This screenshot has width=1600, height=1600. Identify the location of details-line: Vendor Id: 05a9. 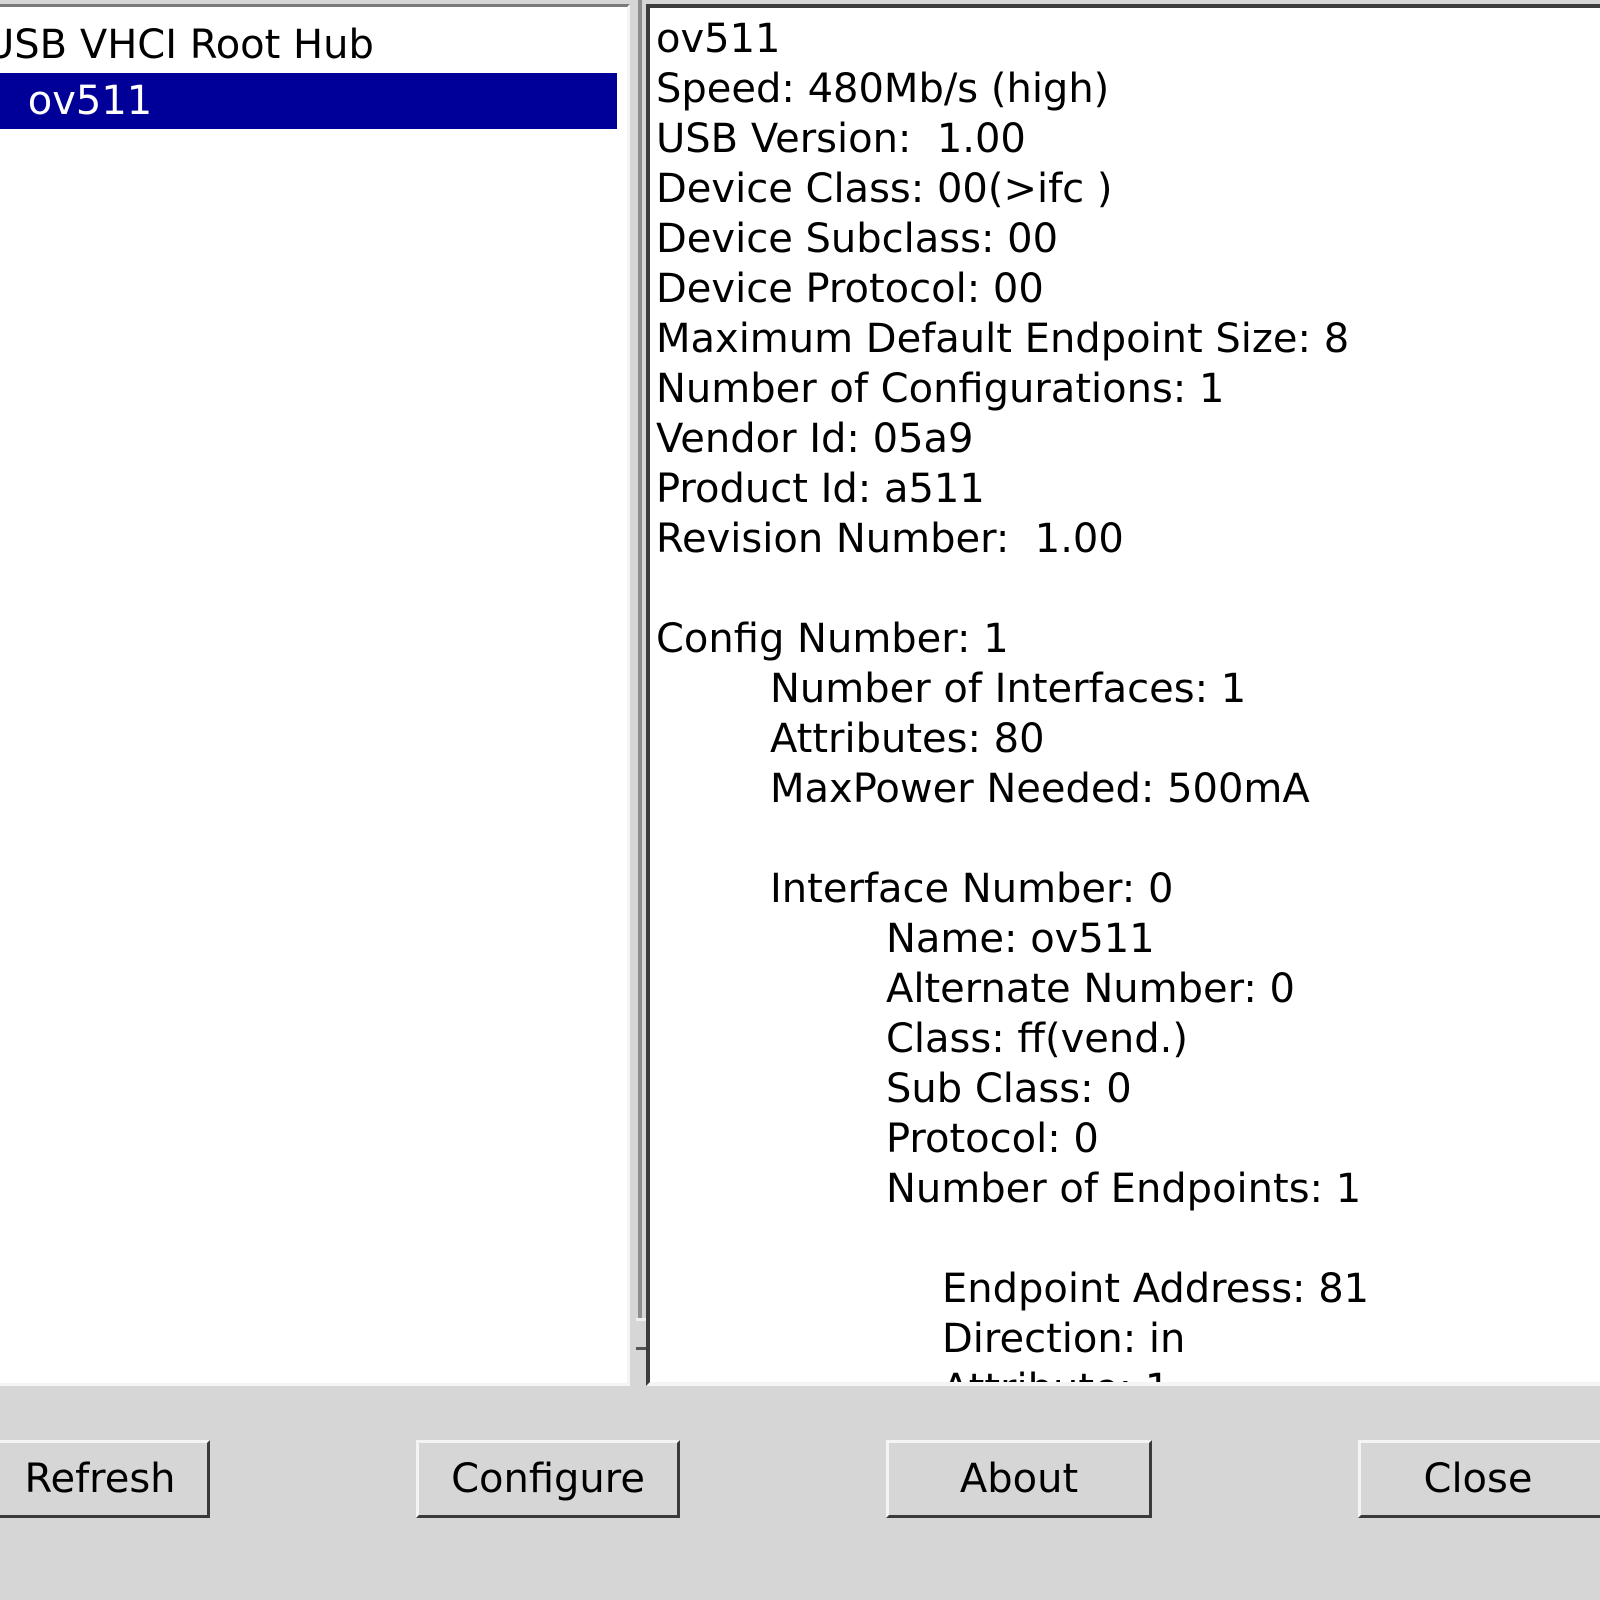
(815, 439).